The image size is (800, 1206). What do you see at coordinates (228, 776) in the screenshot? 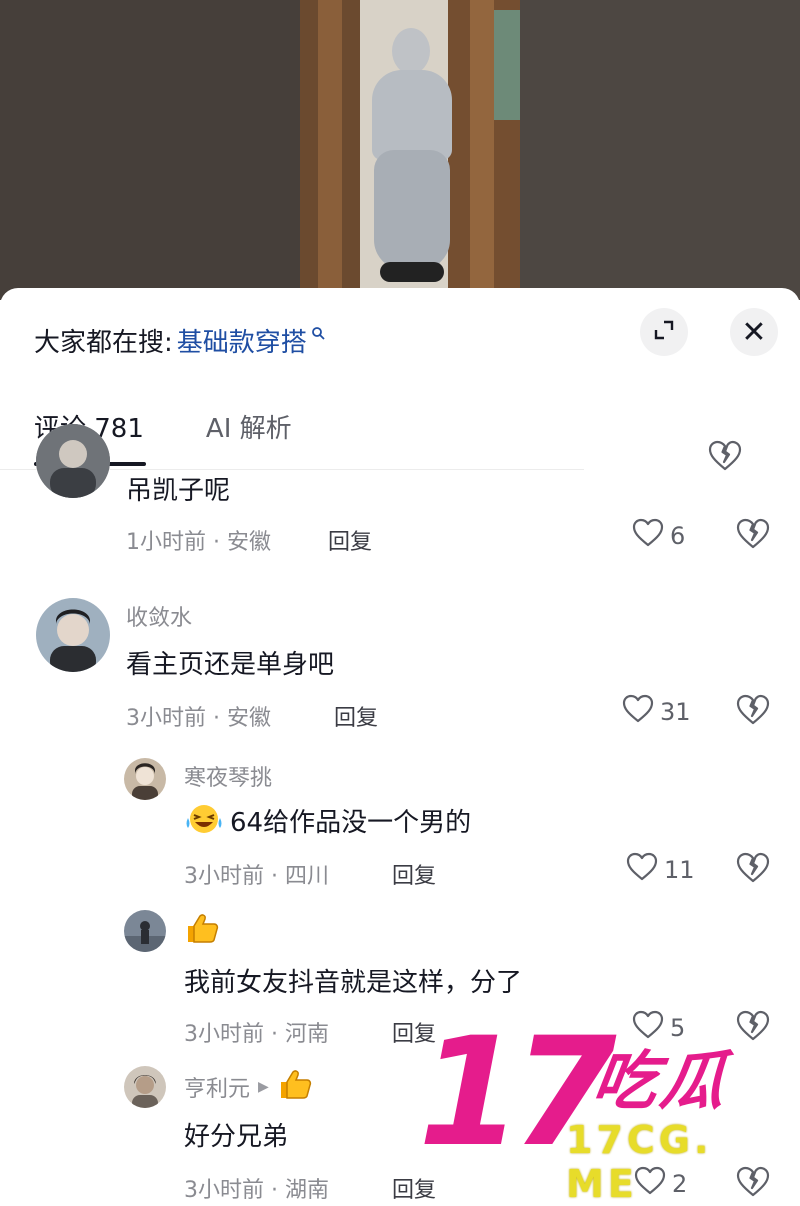
I see `comment-username: 寒夜琴挑` at bounding box center [228, 776].